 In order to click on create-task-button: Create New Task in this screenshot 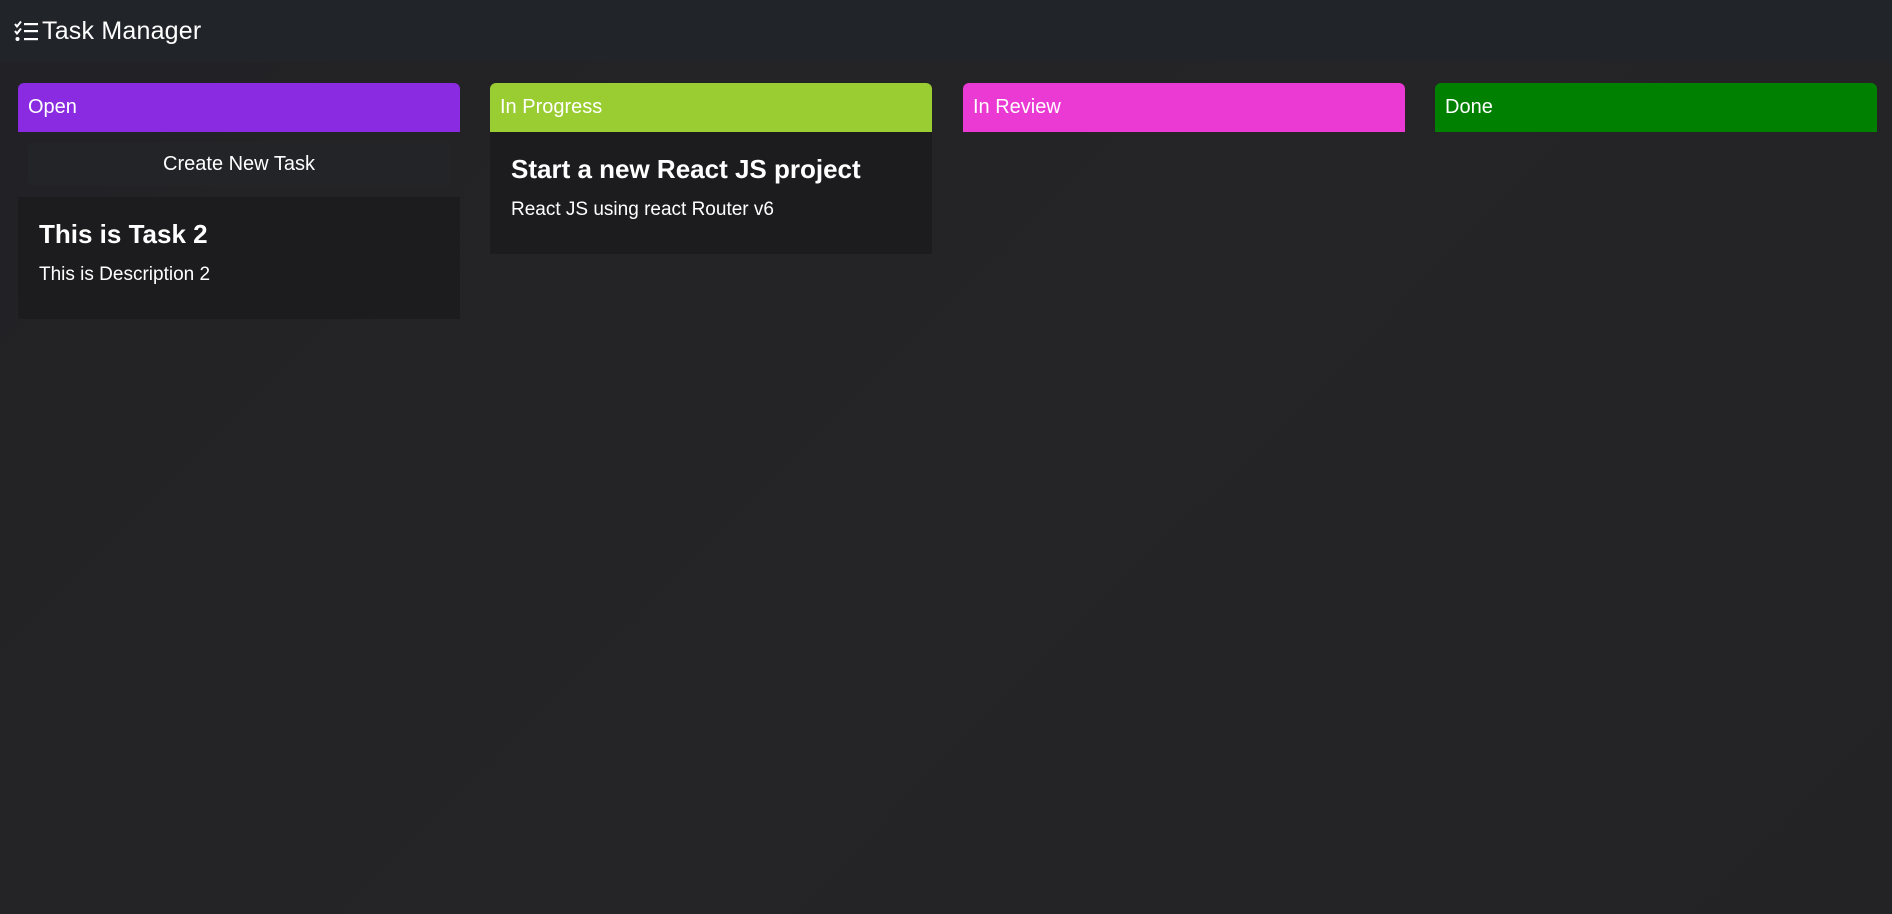, I will do `click(239, 164)`.